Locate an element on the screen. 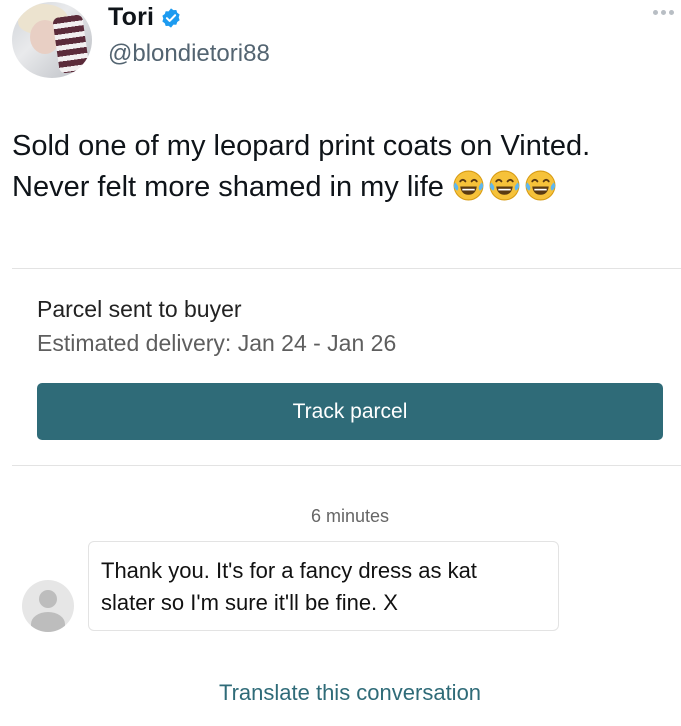 The height and width of the screenshot is (726, 681). estimated-delivery: Estimated delivery: Jan 24 - Jan 26 is located at coordinates (217, 343).